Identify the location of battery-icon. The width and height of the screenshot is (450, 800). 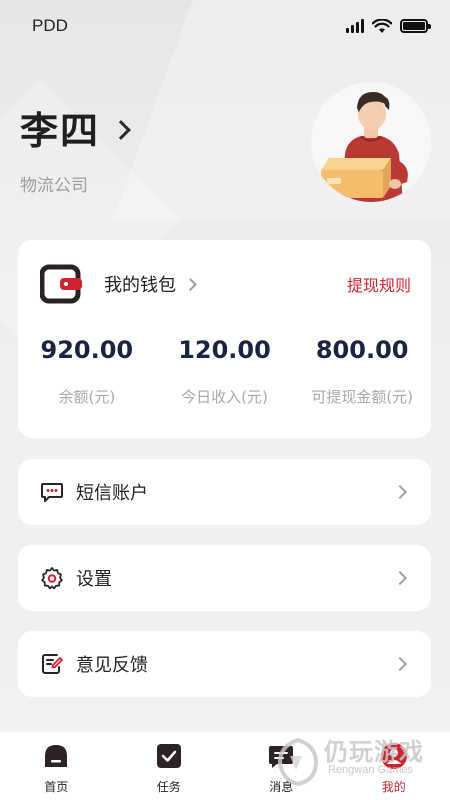
(415, 26).